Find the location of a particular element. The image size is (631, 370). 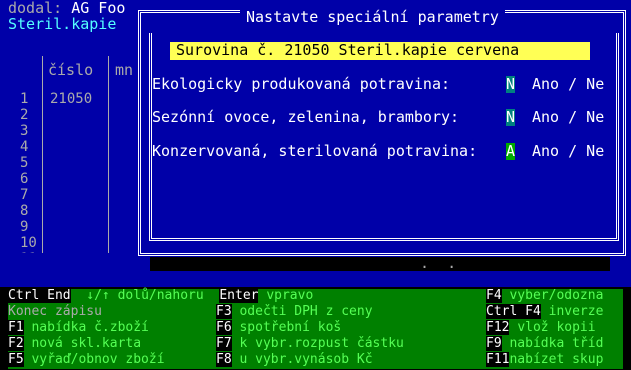

help-row-5-mid: F8 u vybr.vynásob Kč is located at coordinates (294, 359).